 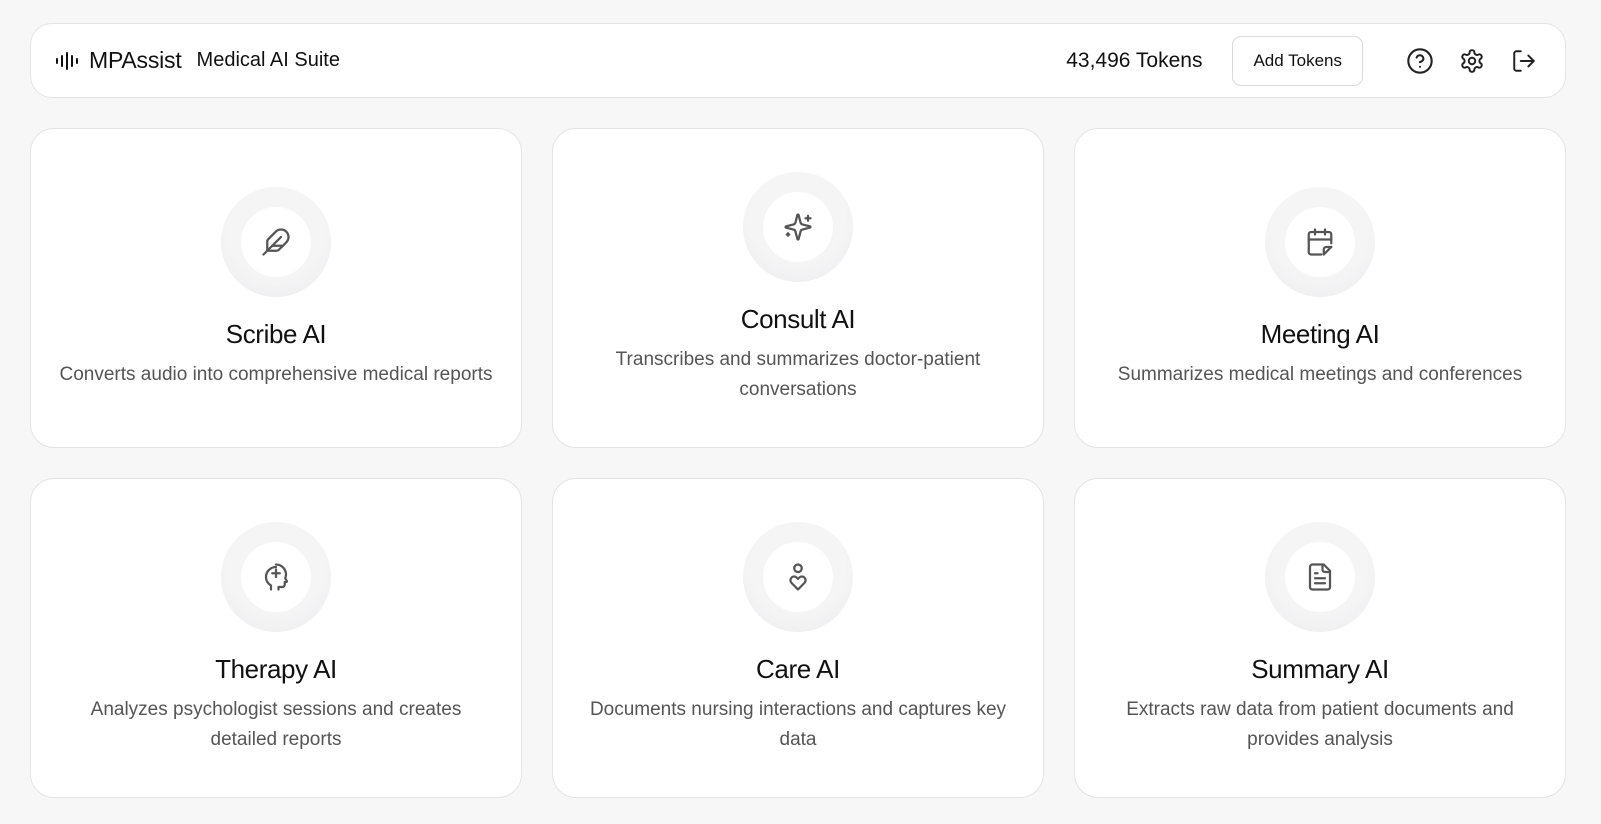 What do you see at coordinates (268, 60) in the screenshot?
I see `brand-subtitle: Medical AI Suite` at bounding box center [268, 60].